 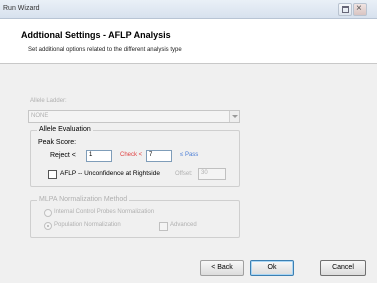 What do you see at coordinates (65, 129) in the screenshot?
I see `allele-evaluation-legend: Allele Evaluation` at bounding box center [65, 129].